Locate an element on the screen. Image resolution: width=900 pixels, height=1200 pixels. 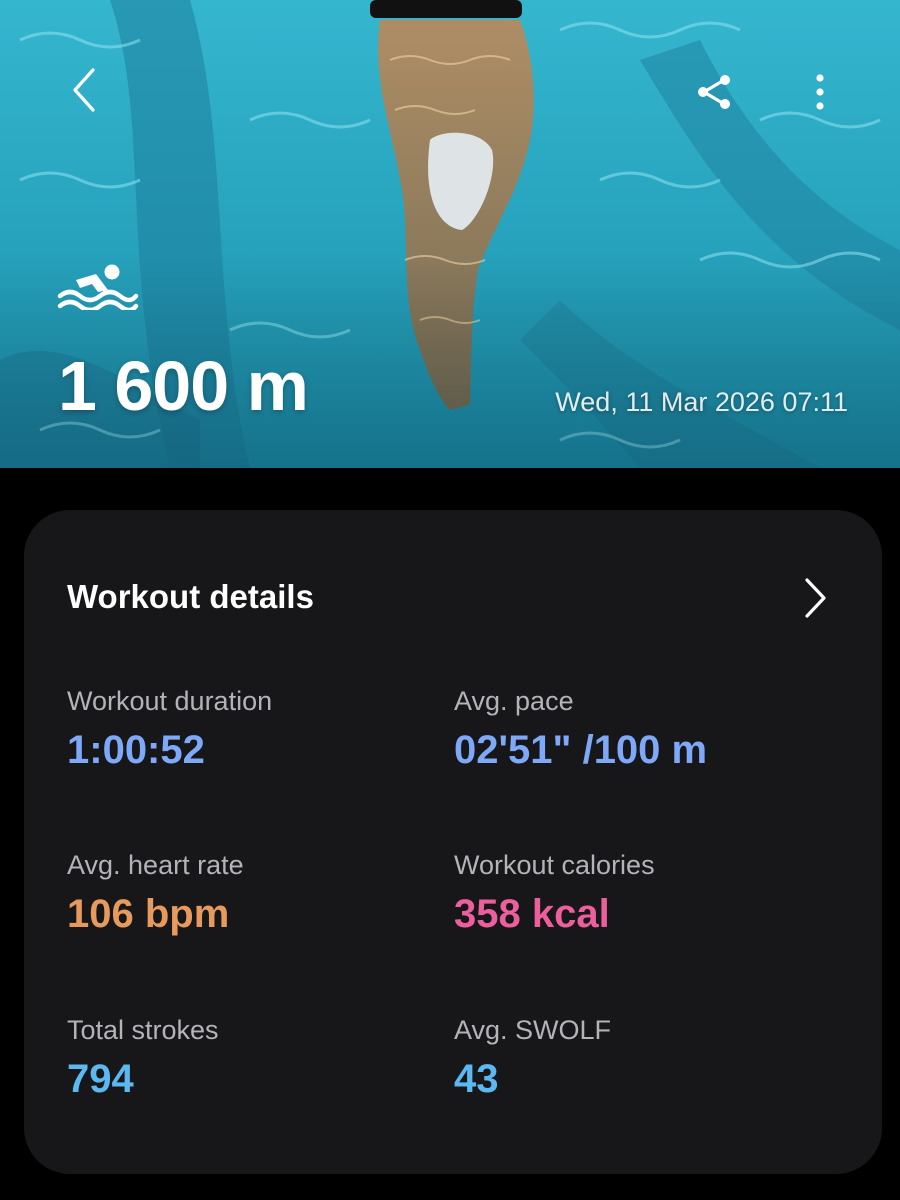
stat-avg-pace: Avg. pace 02'51" /100 m is located at coordinates (644, 729).